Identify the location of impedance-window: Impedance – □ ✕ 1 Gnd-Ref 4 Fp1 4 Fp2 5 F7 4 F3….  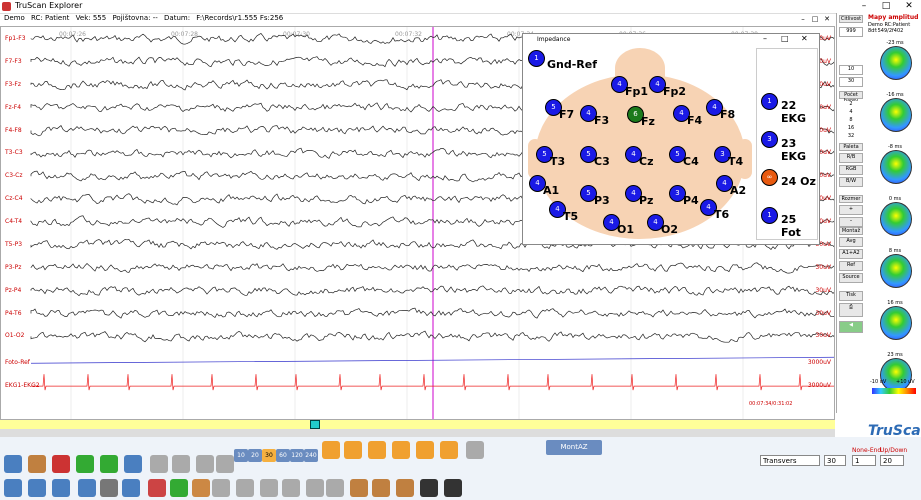
(671, 139).